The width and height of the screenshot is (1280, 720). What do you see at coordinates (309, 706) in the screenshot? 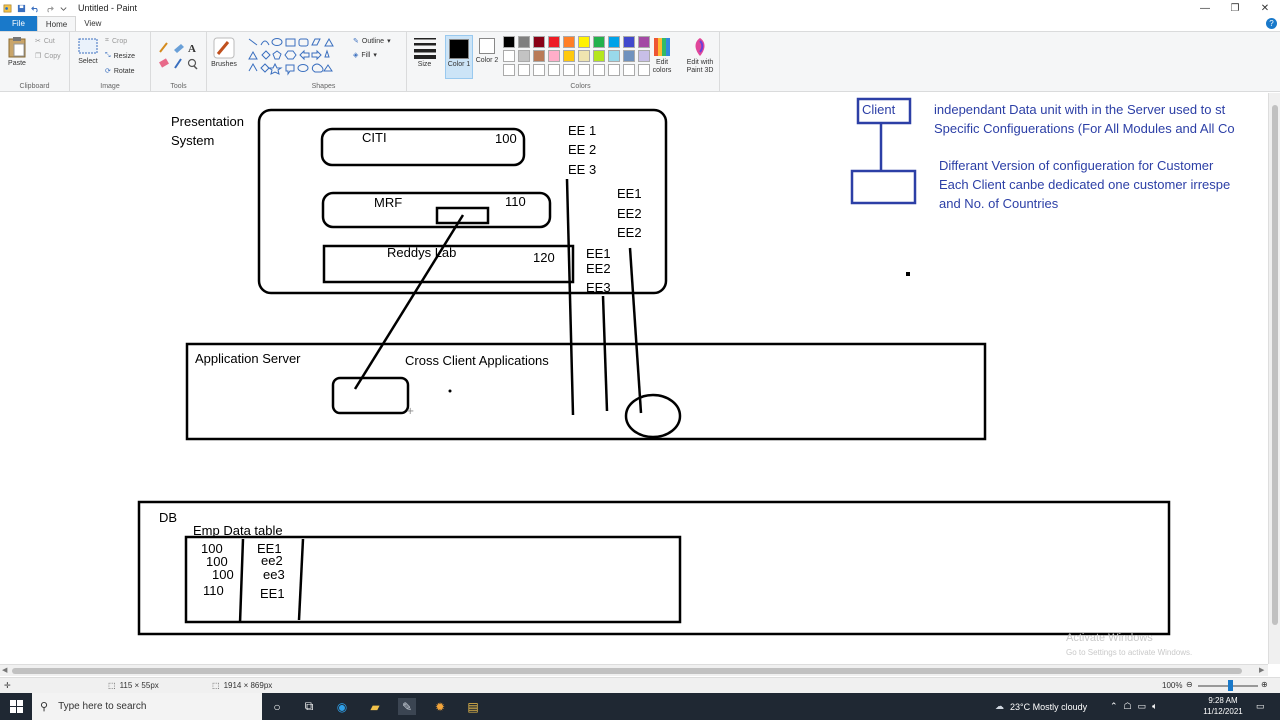
I see `task-view-icon: ⧉` at bounding box center [309, 706].